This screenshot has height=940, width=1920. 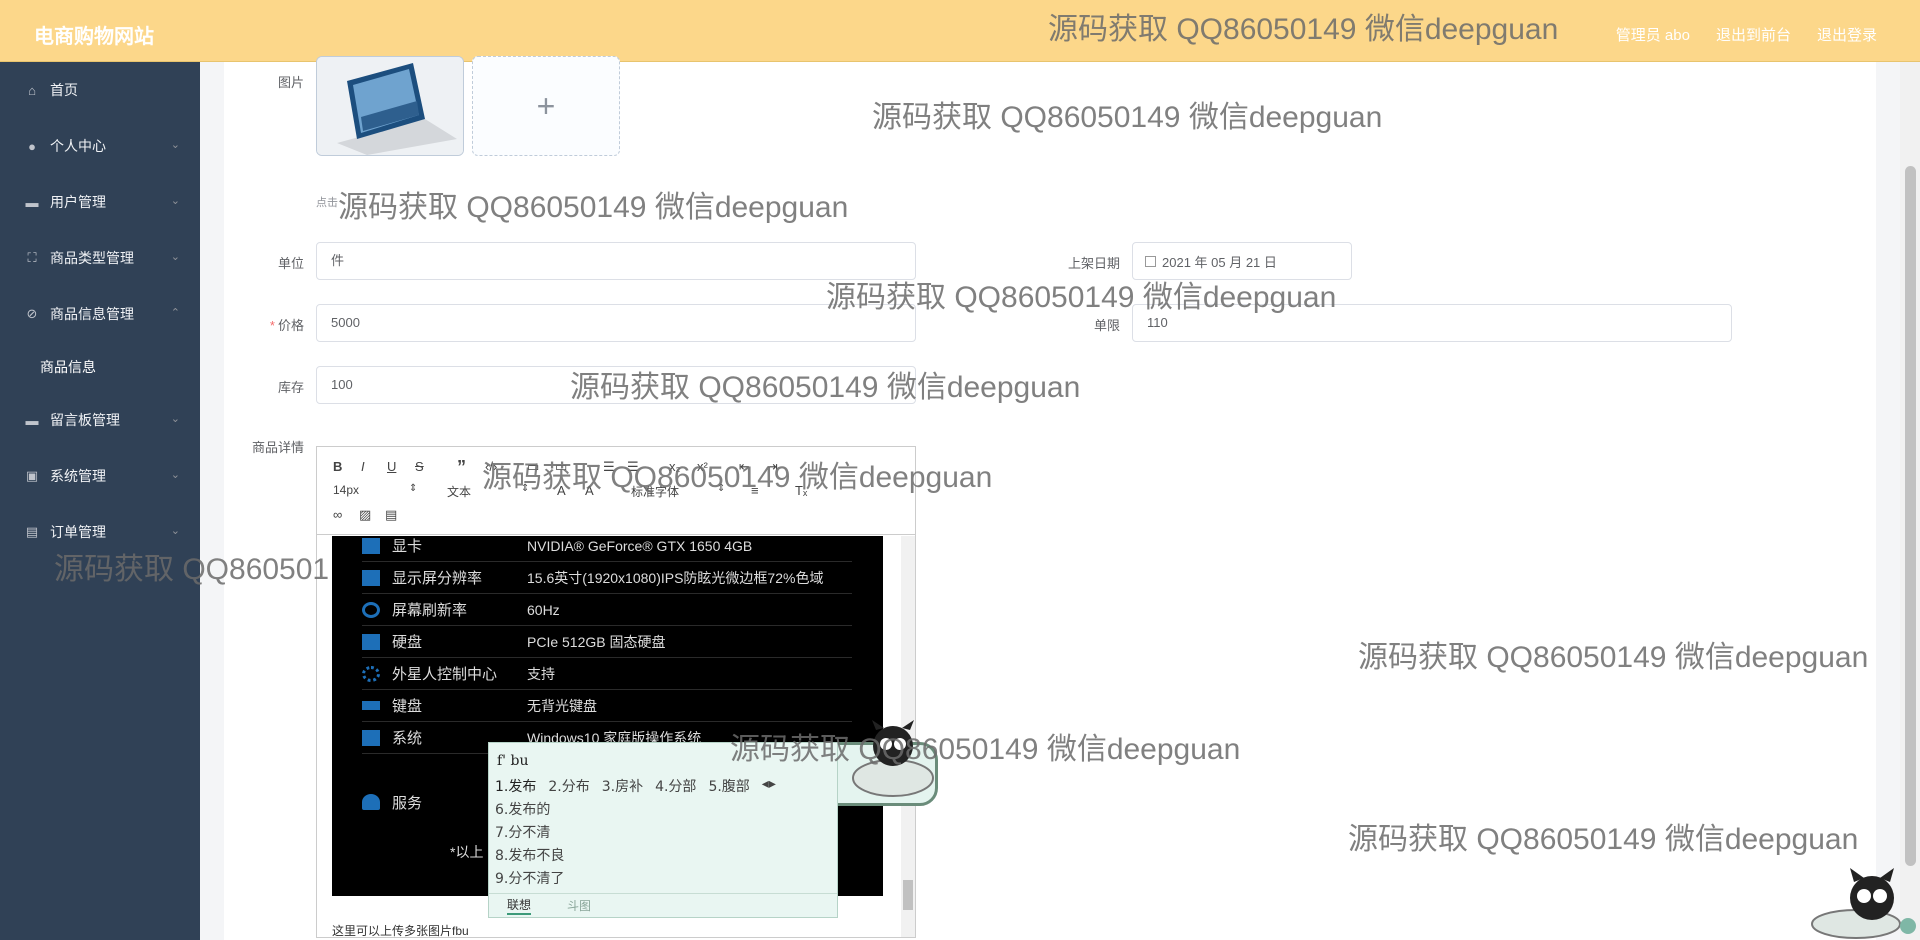 What do you see at coordinates (607, 549) in the screenshot?
I see `spec-row: 显卡 NVIDIA® GeForce® GTX 1650 4GB` at bounding box center [607, 549].